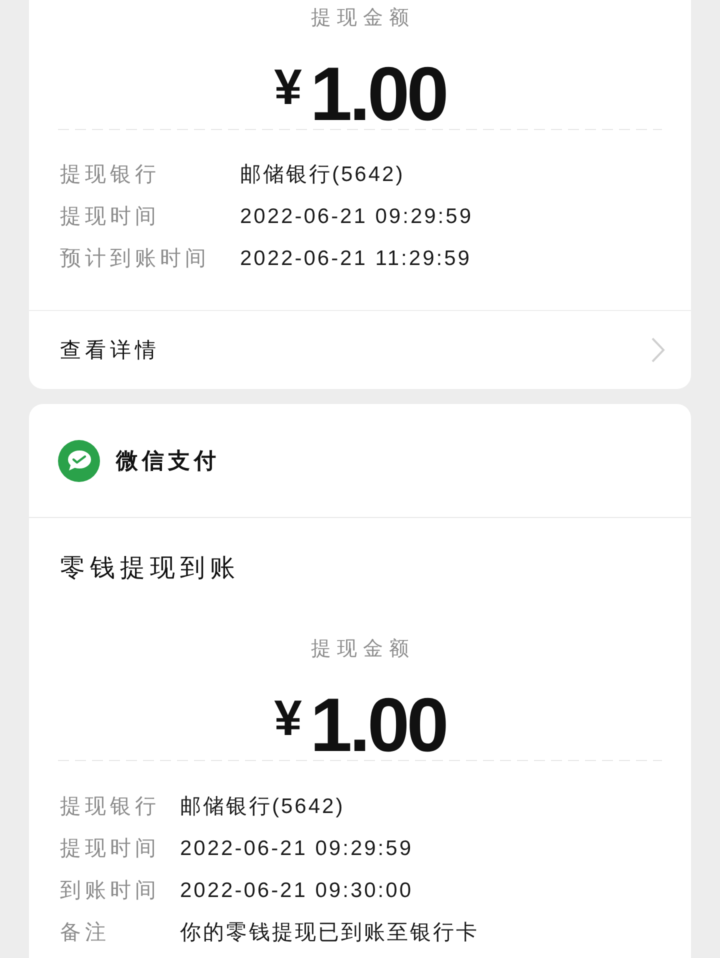  What do you see at coordinates (79, 461) in the screenshot?
I see `chat-bubble-icon` at bounding box center [79, 461].